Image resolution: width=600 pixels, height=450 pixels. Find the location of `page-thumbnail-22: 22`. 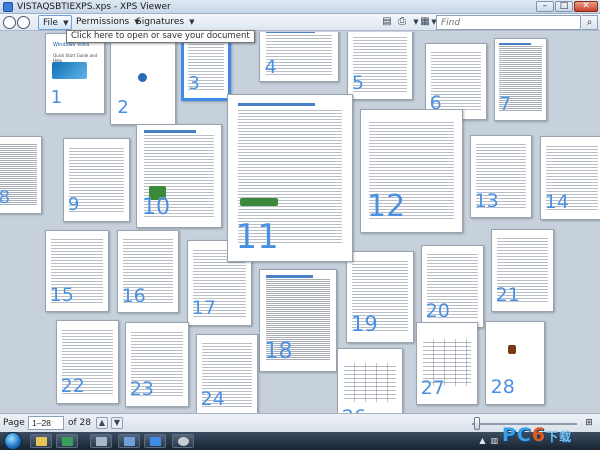

page-thumbnail-22: 22 is located at coordinates (87, 362).